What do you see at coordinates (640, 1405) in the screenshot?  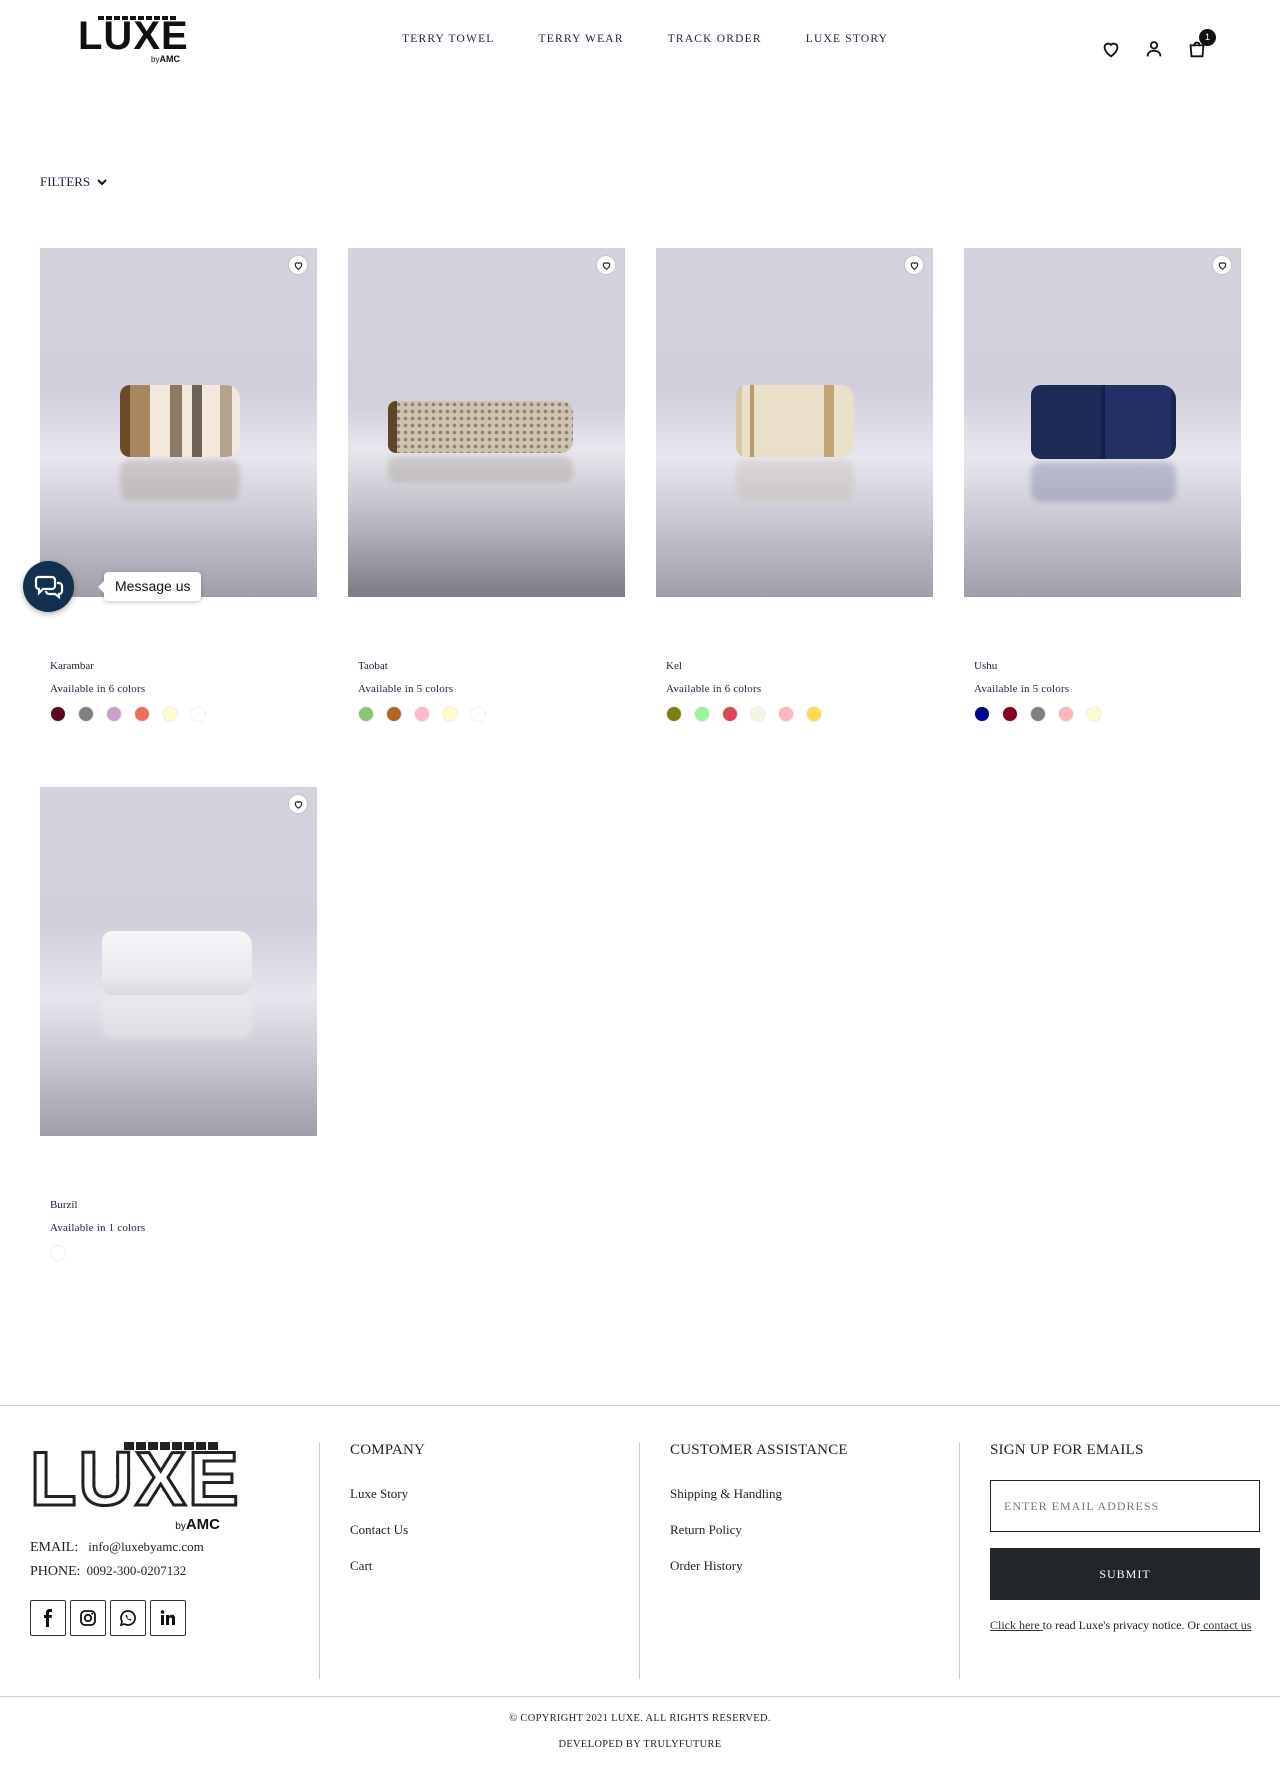 I see `footer-divider` at bounding box center [640, 1405].